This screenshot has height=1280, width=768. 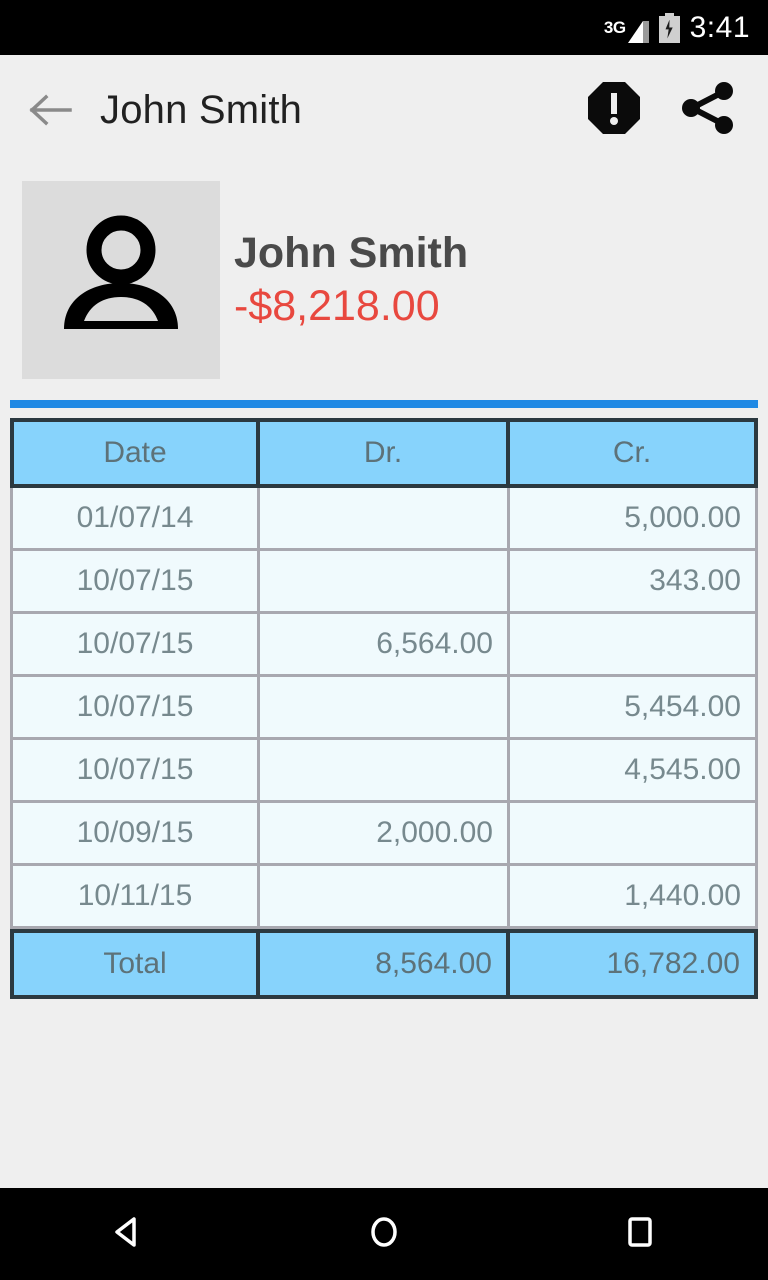 I want to click on page-title: John Smith, so click(x=201, y=110).